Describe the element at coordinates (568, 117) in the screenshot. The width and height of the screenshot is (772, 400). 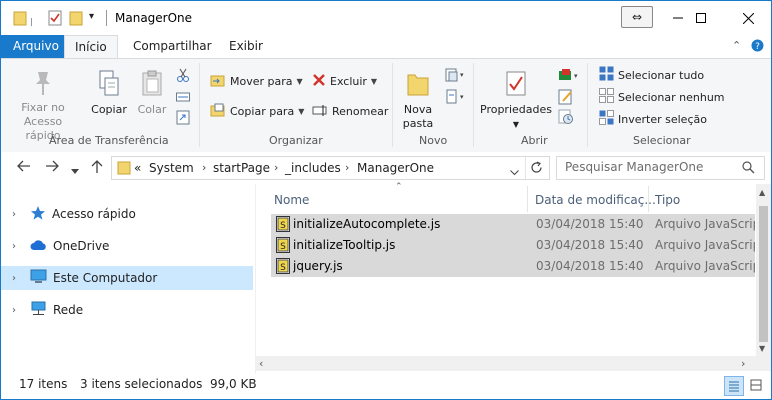
I see `history-icon` at that location.